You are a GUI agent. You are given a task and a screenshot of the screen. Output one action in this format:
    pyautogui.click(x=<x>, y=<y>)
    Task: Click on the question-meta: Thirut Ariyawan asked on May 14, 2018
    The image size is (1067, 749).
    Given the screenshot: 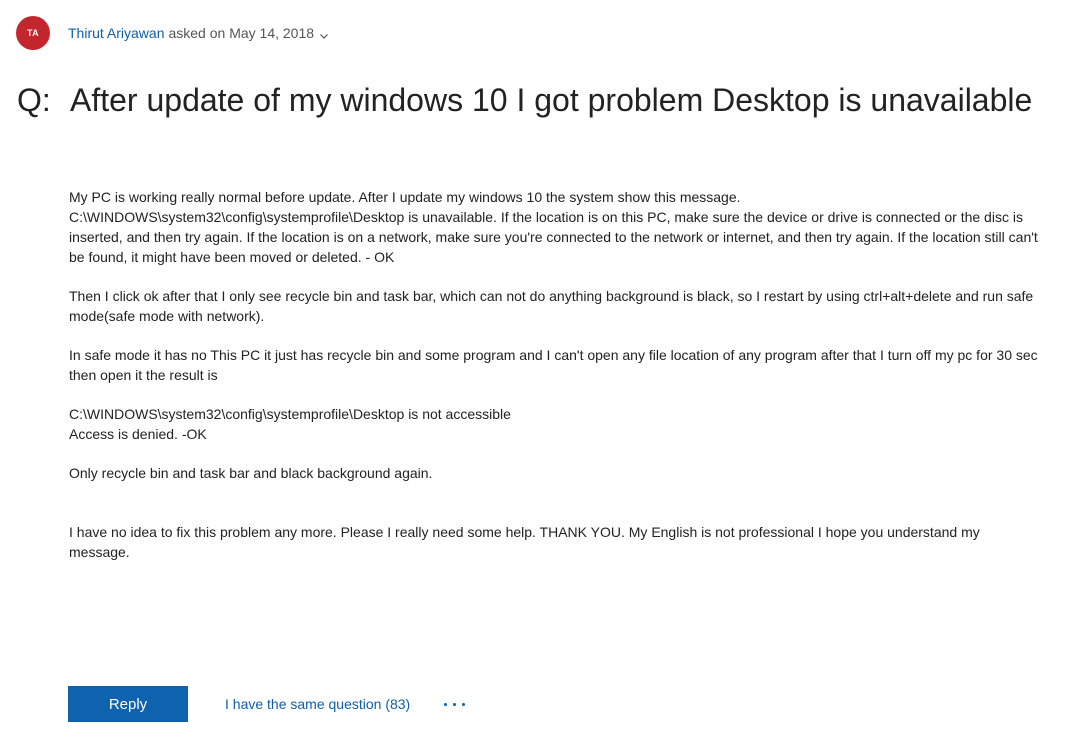 What is the action you would take?
    pyautogui.click(x=198, y=33)
    